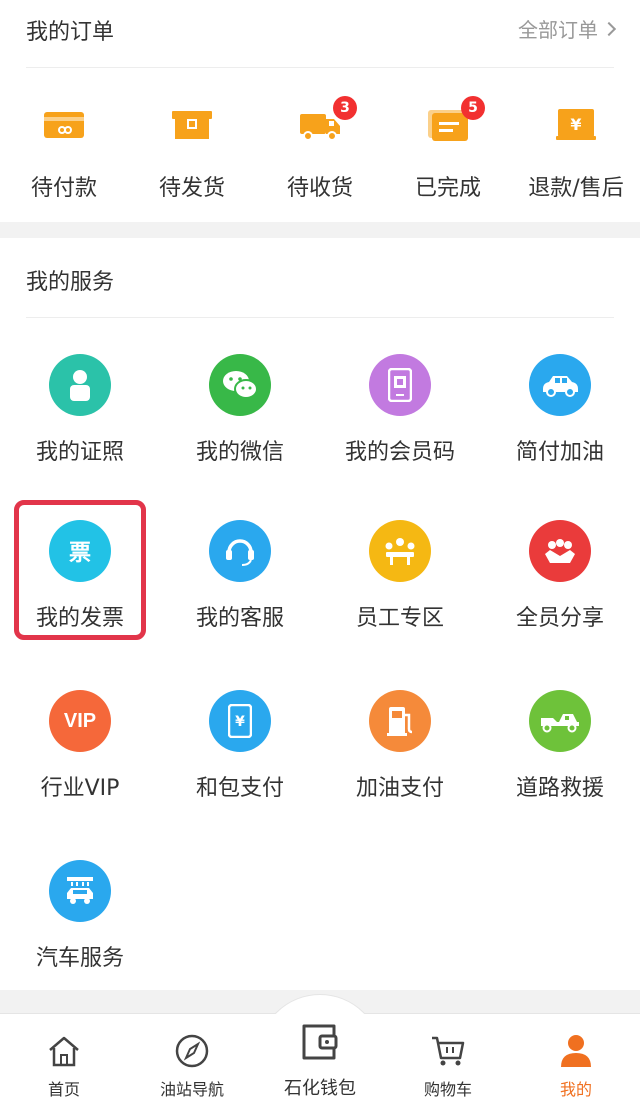  What do you see at coordinates (320, 278) in the screenshot?
I see `services-header: 我的服务` at bounding box center [320, 278].